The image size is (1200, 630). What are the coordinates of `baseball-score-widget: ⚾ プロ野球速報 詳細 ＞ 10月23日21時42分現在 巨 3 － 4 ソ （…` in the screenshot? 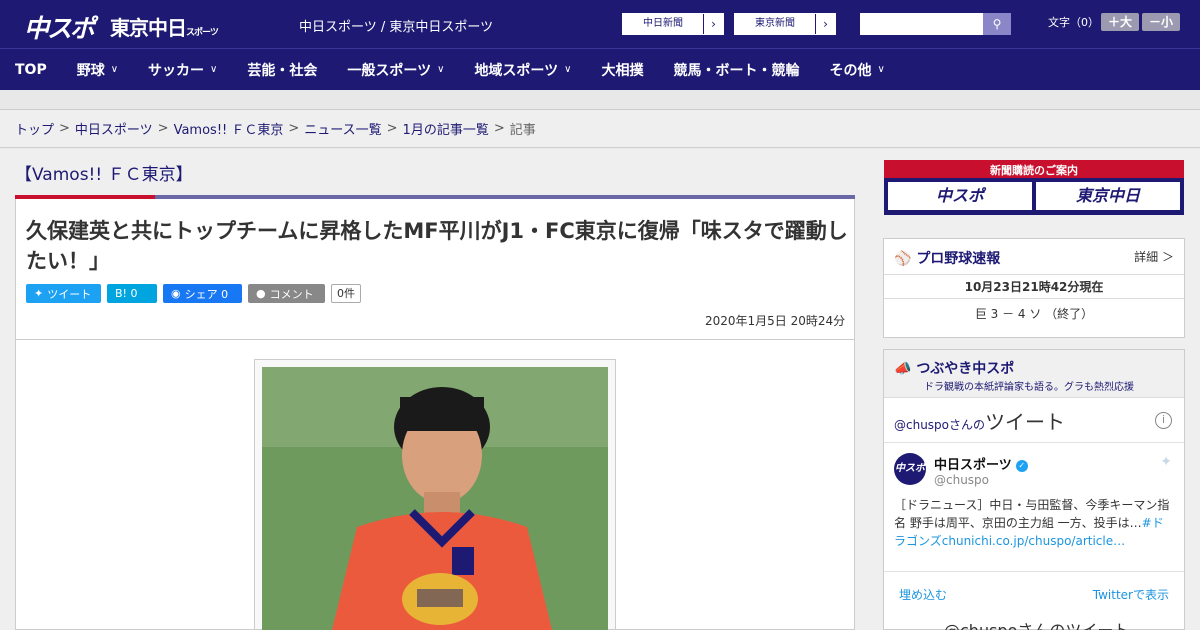 It's located at (1034, 288).